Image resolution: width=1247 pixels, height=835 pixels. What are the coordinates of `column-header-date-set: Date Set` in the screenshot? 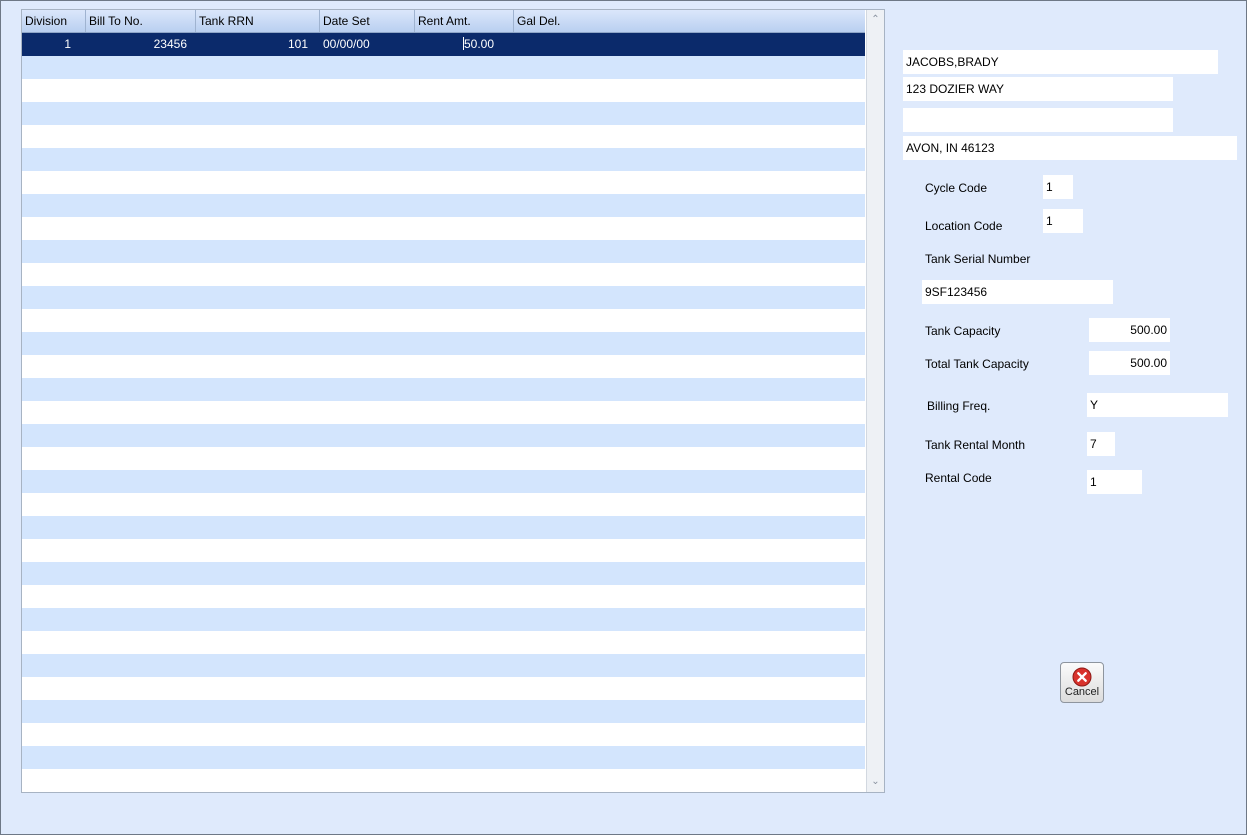 It's located at (367, 21).